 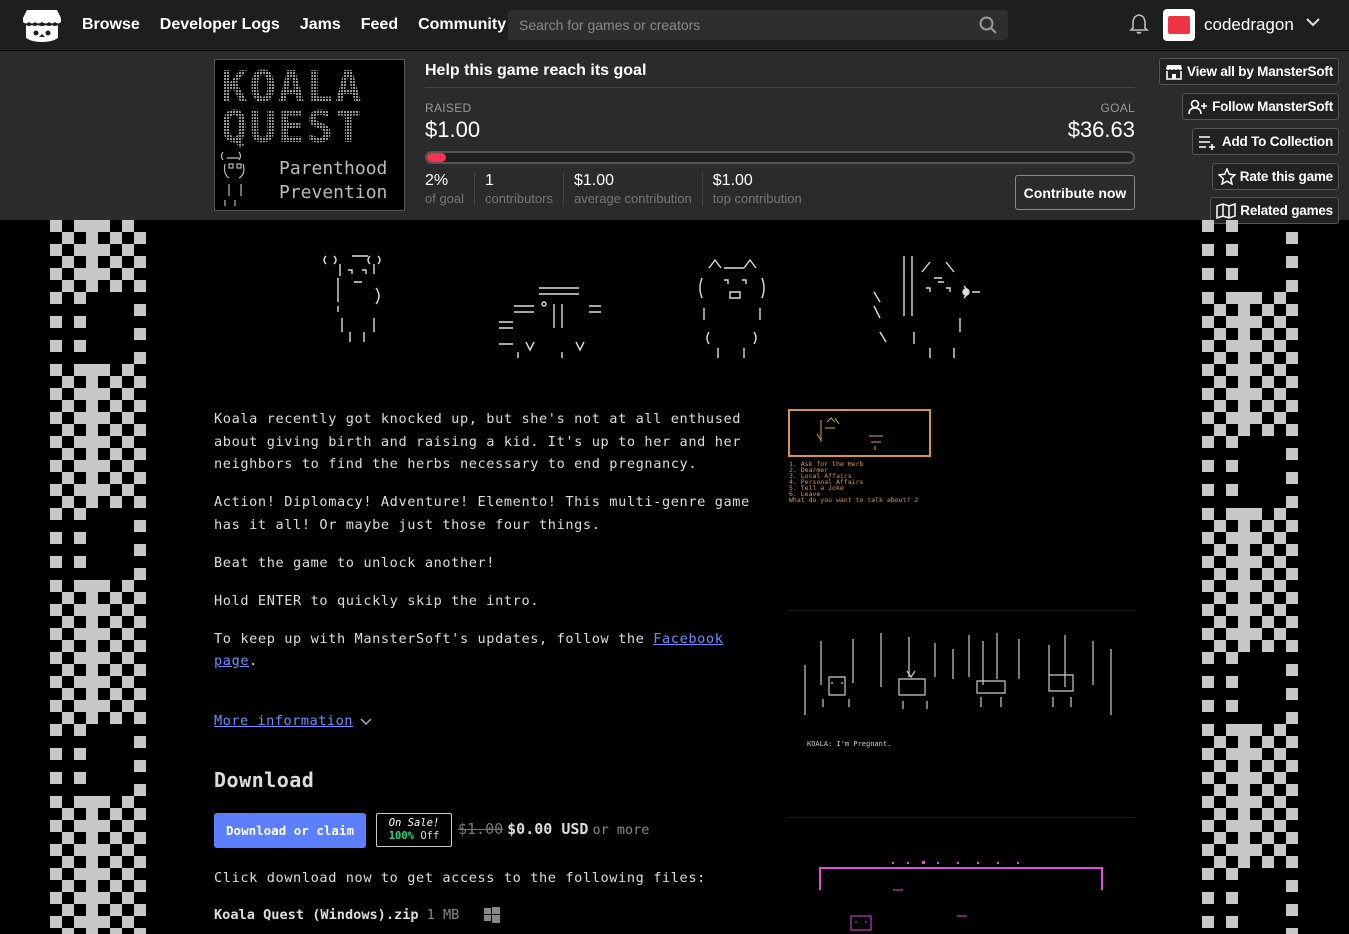 I want to click on or-more-label: or more, so click(x=621, y=830).